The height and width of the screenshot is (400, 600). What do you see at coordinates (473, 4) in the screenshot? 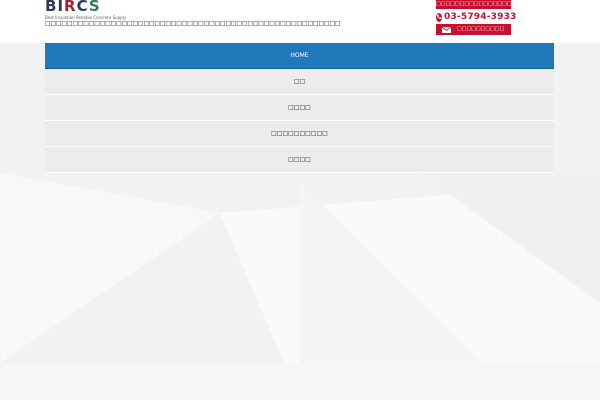
I see `contact-heading: □□□□□□□□□□□□□□□□` at bounding box center [473, 4].